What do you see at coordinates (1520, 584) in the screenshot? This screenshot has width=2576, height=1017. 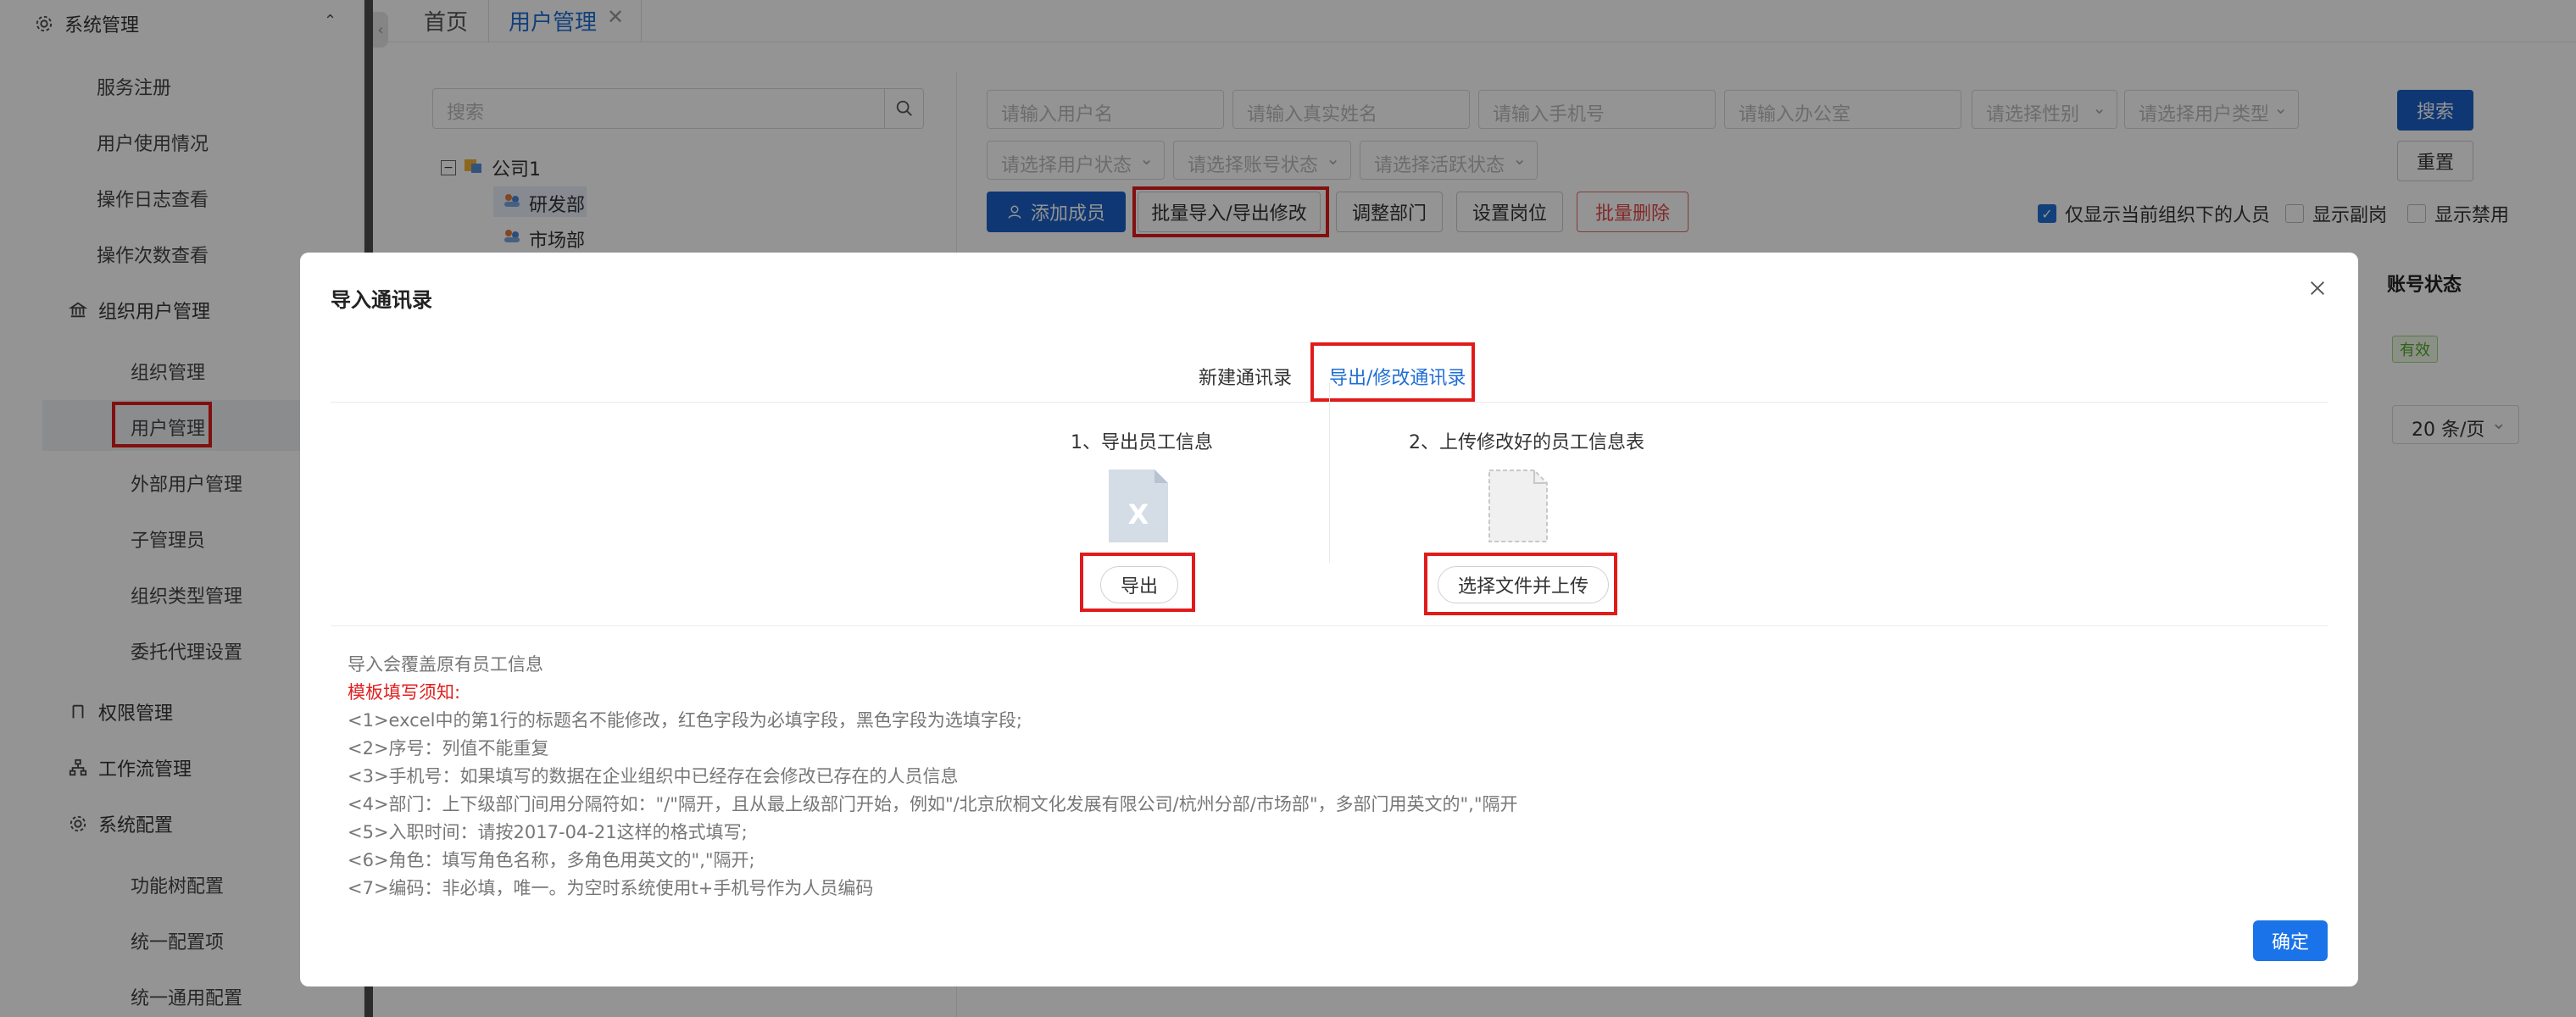 I see `highlight-box-upload-button` at bounding box center [1520, 584].